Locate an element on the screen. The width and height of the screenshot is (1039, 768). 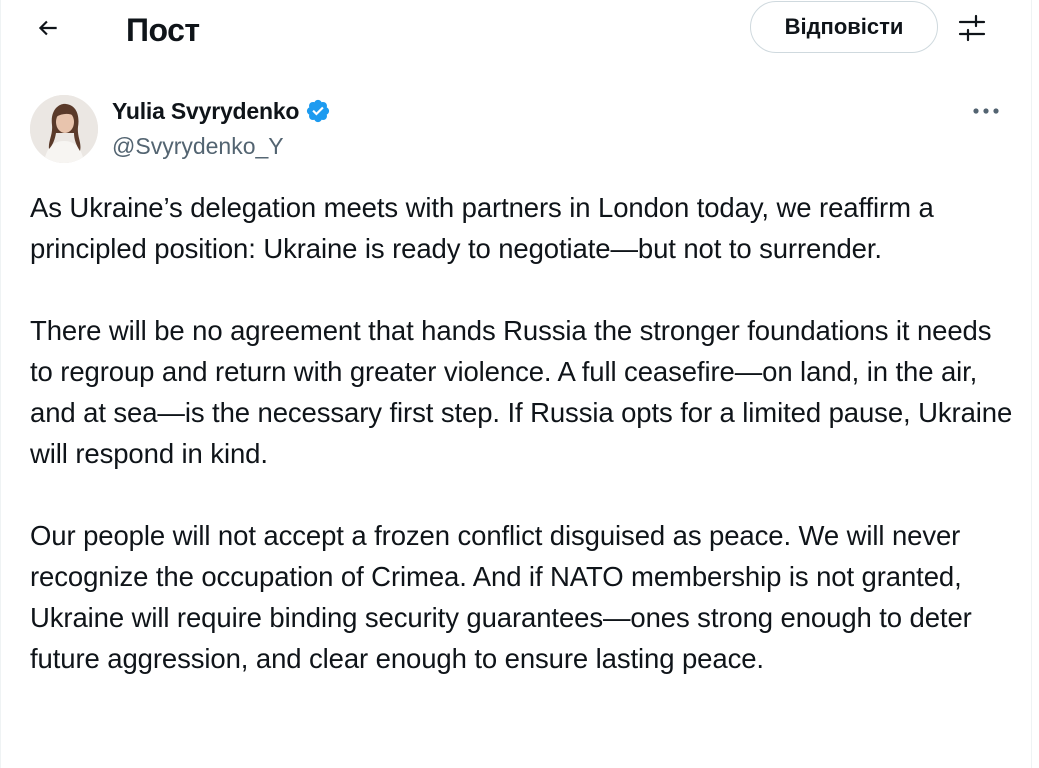
verified-badge-icon is located at coordinates (318, 111).